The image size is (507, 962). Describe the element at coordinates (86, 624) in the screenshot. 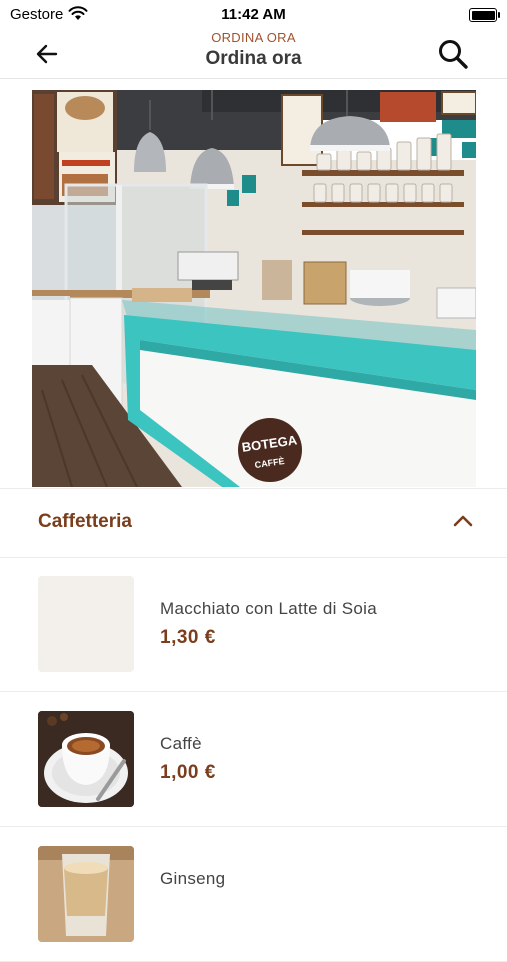

I see `product-image-placeholder` at that location.